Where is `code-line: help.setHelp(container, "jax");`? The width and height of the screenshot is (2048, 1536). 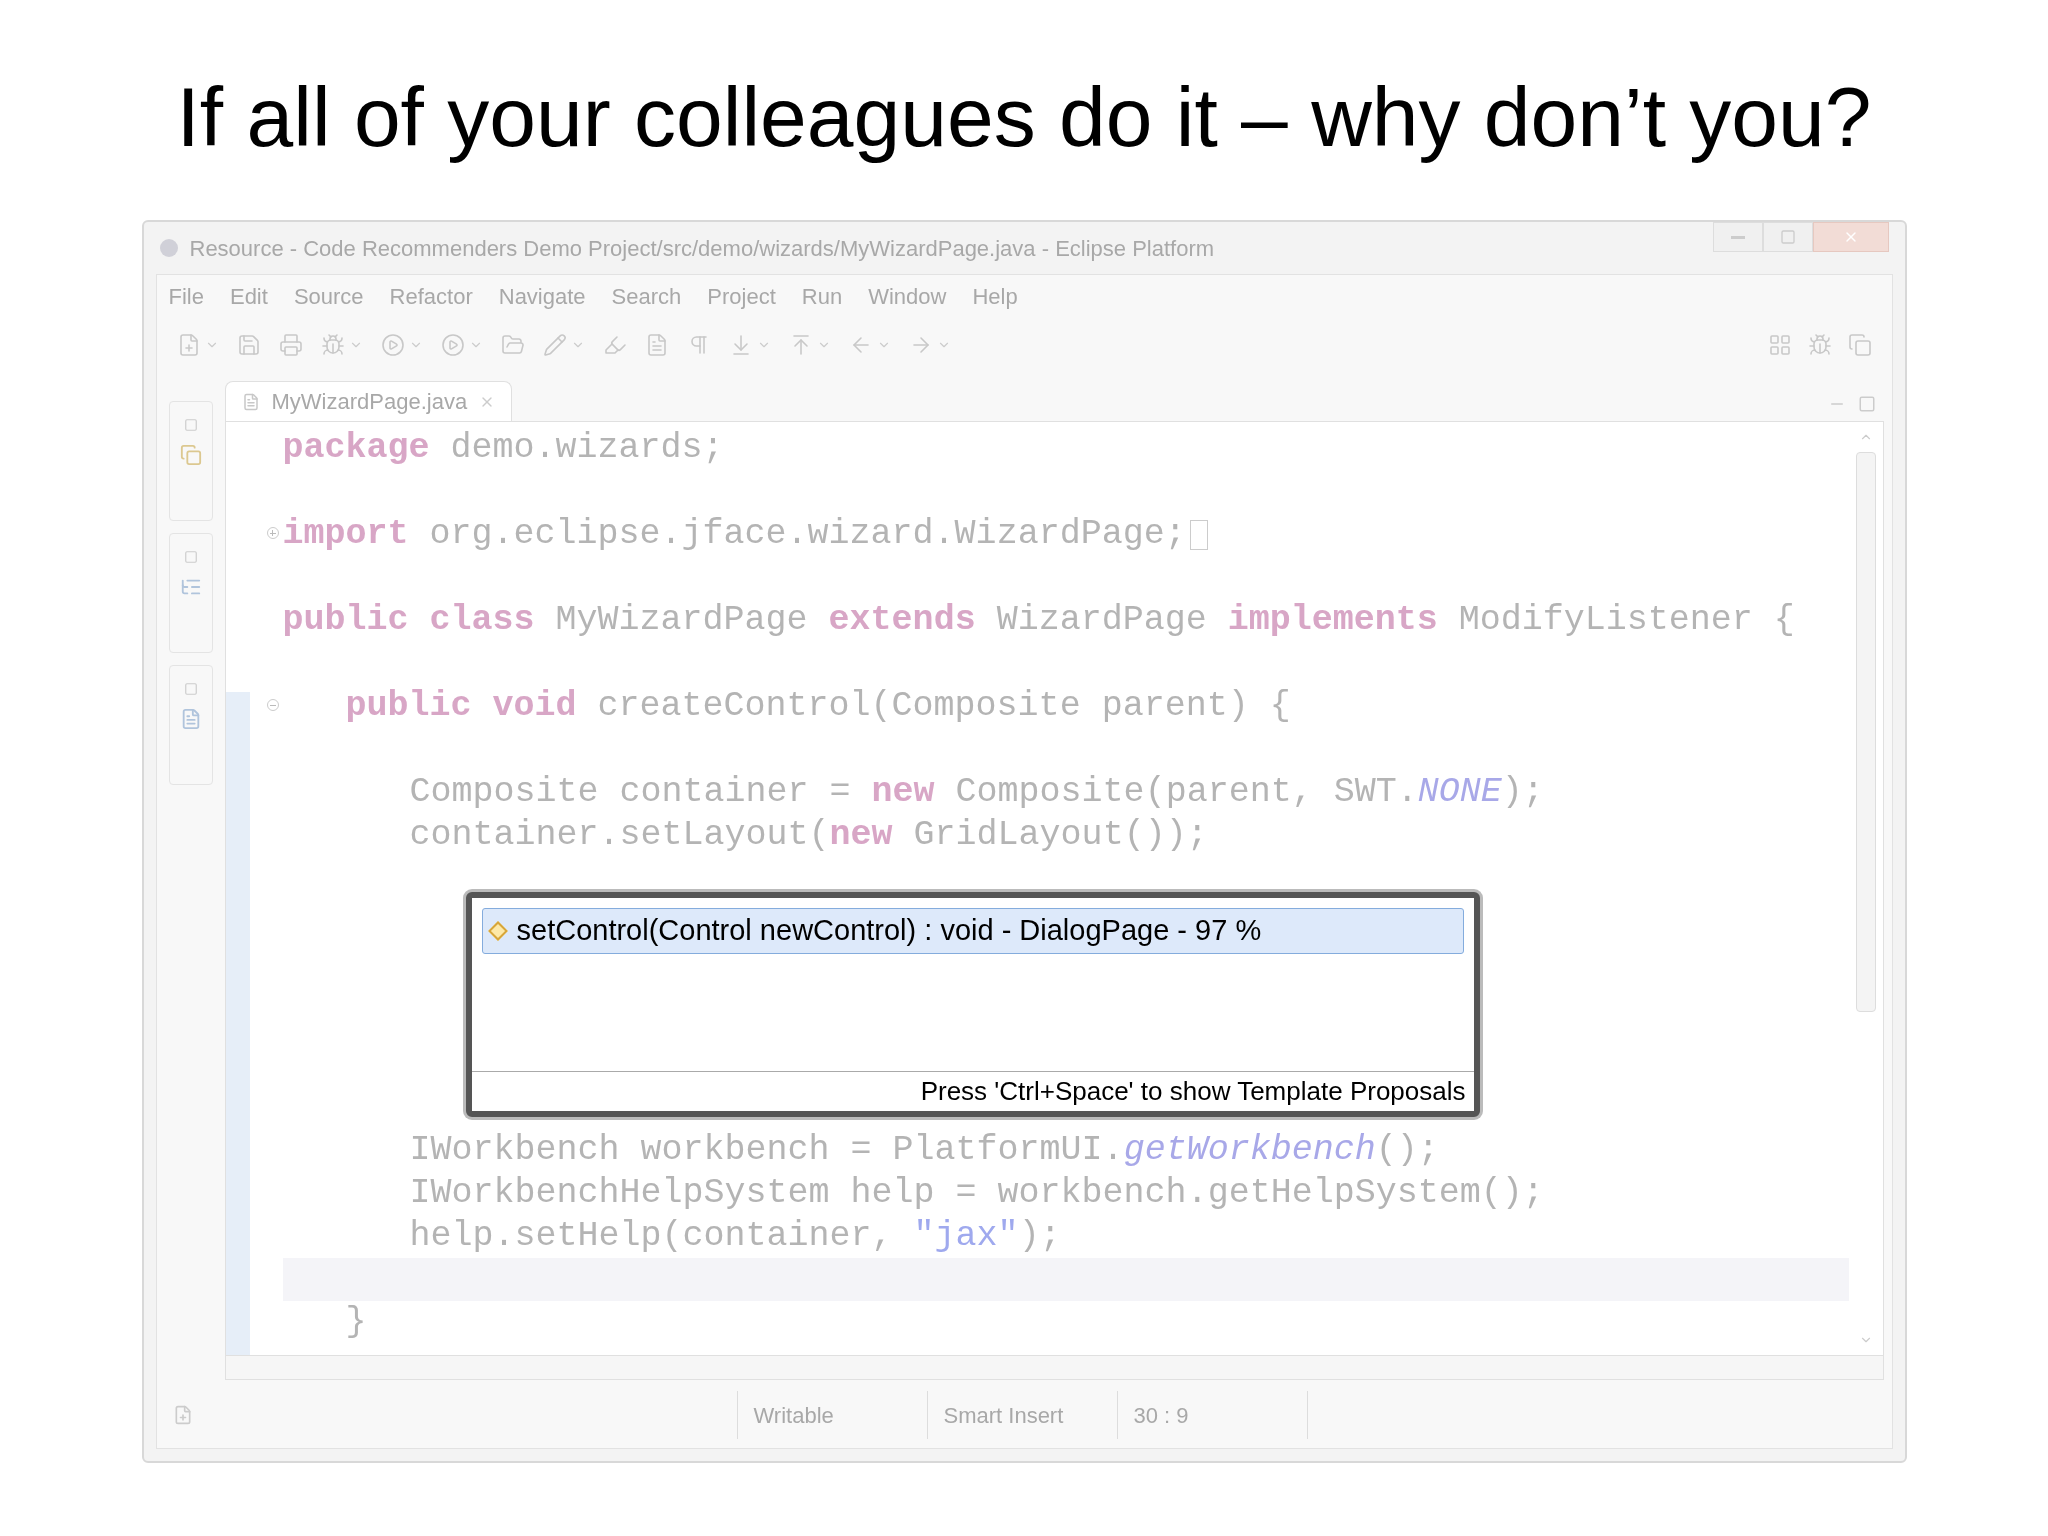
code-line: help.setHelp(container, "jax"); is located at coordinates (735, 1237).